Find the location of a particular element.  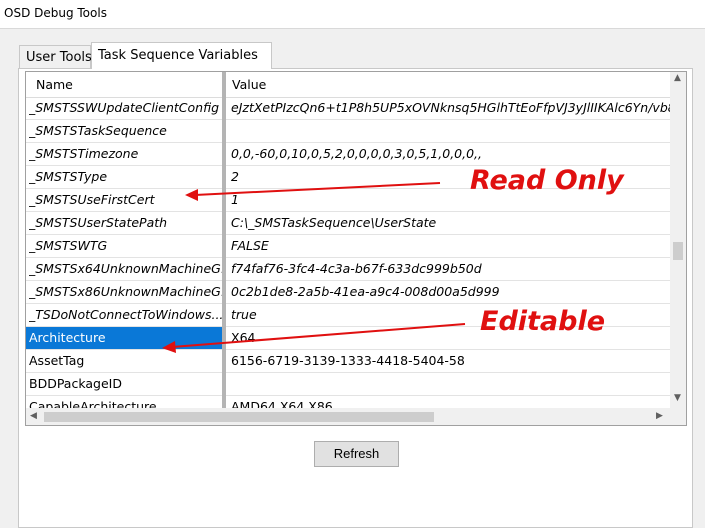

editable-annotation: Editable is located at coordinates (543, 321).